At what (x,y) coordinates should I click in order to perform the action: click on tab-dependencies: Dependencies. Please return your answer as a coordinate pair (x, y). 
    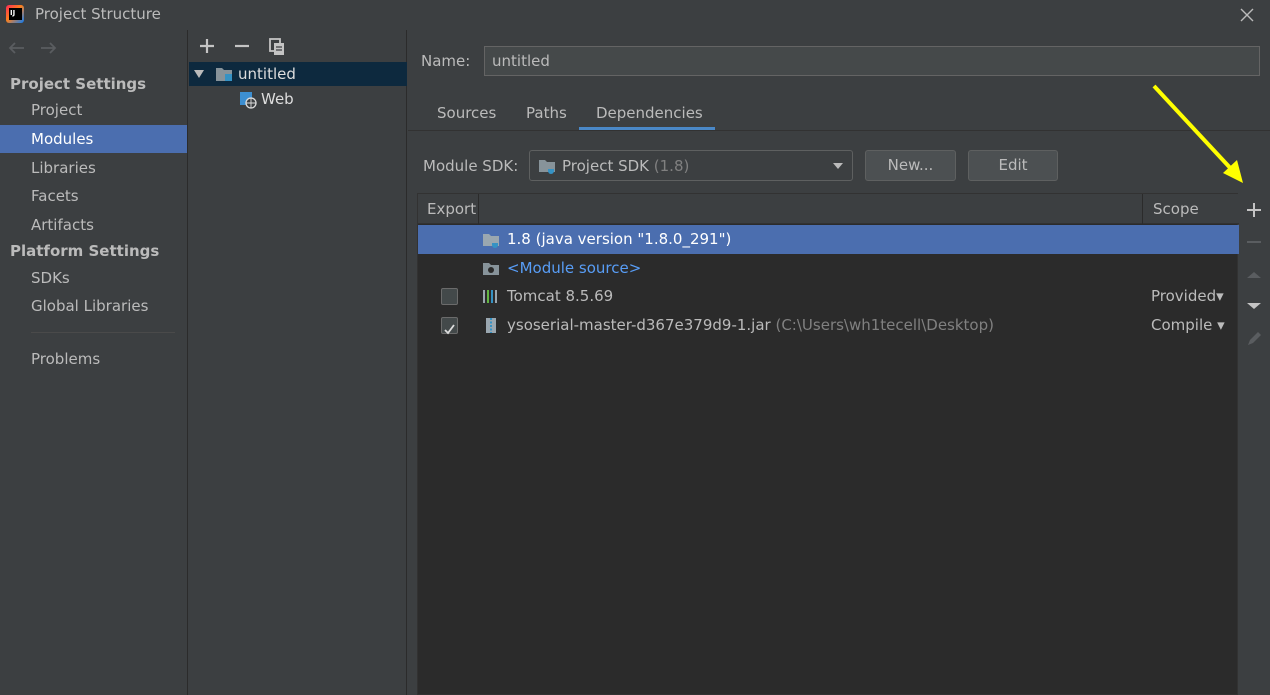
    Looking at the image, I should click on (649, 114).